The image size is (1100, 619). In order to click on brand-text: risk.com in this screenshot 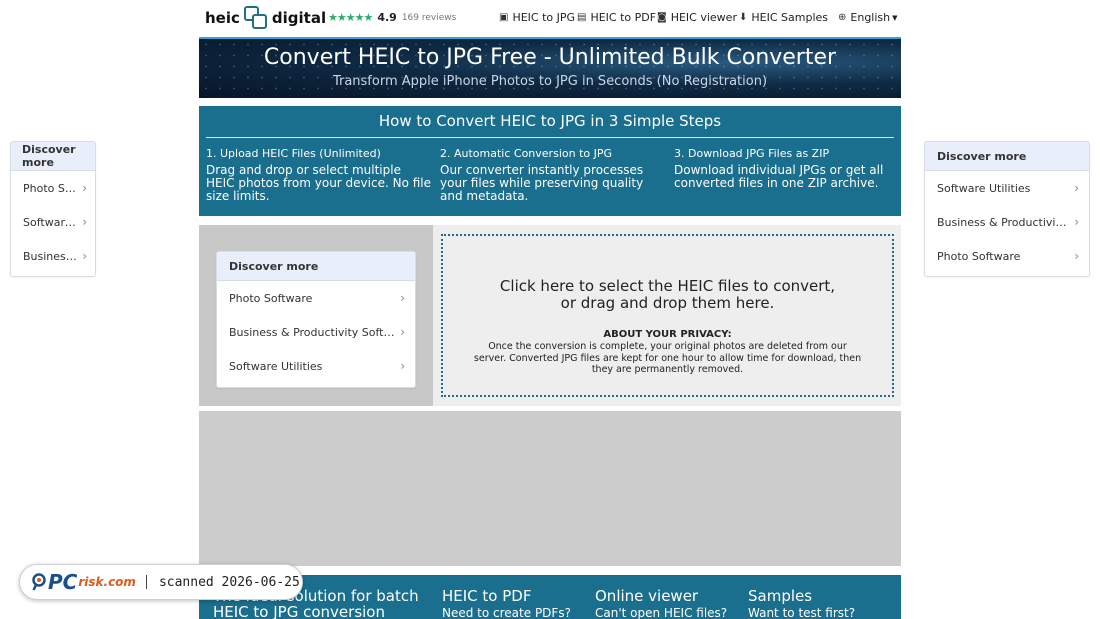, I will do `click(107, 582)`.